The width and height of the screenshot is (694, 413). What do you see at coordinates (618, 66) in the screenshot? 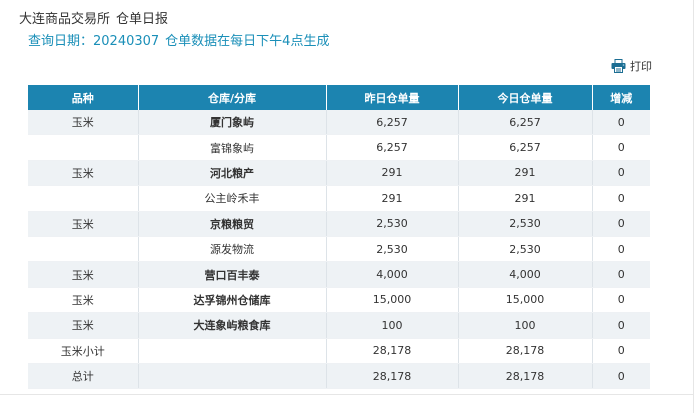
I see `printer-icon` at bounding box center [618, 66].